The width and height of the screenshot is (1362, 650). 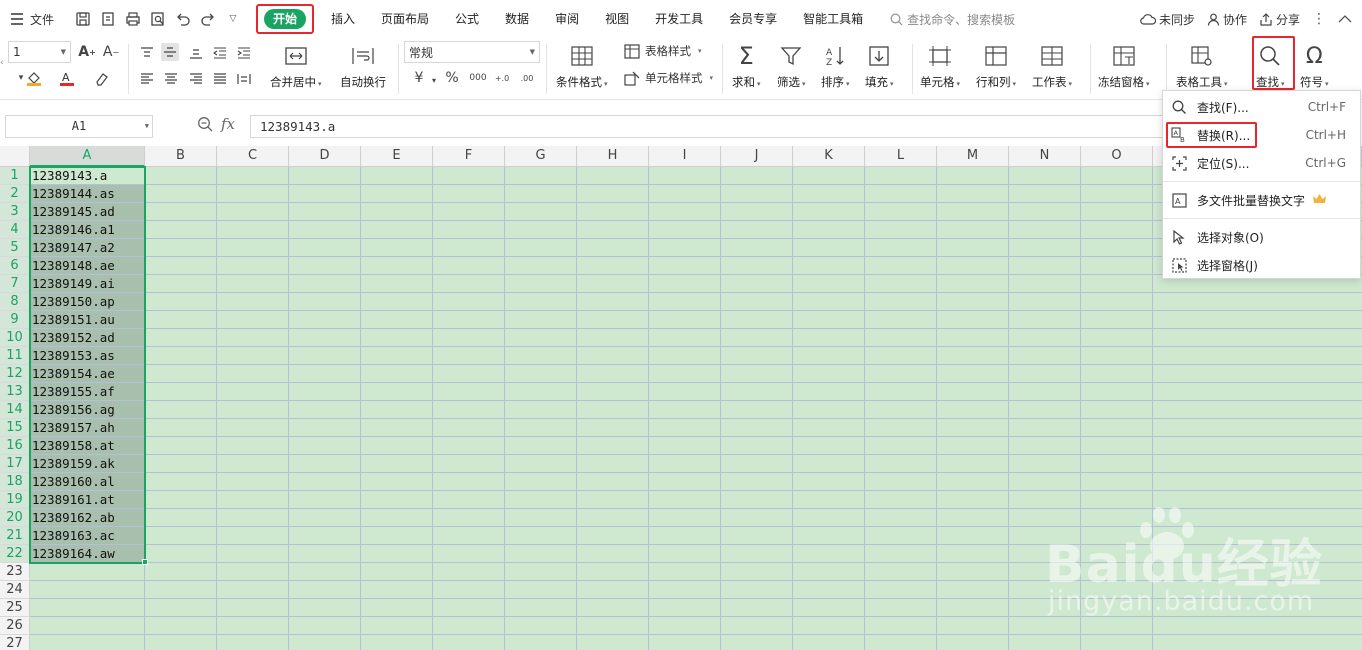 What do you see at coordinates (1202, 66) in the screenshot?
I see `table-tools-button: 表格工具 ▾` at bounding box center [1202, 66].